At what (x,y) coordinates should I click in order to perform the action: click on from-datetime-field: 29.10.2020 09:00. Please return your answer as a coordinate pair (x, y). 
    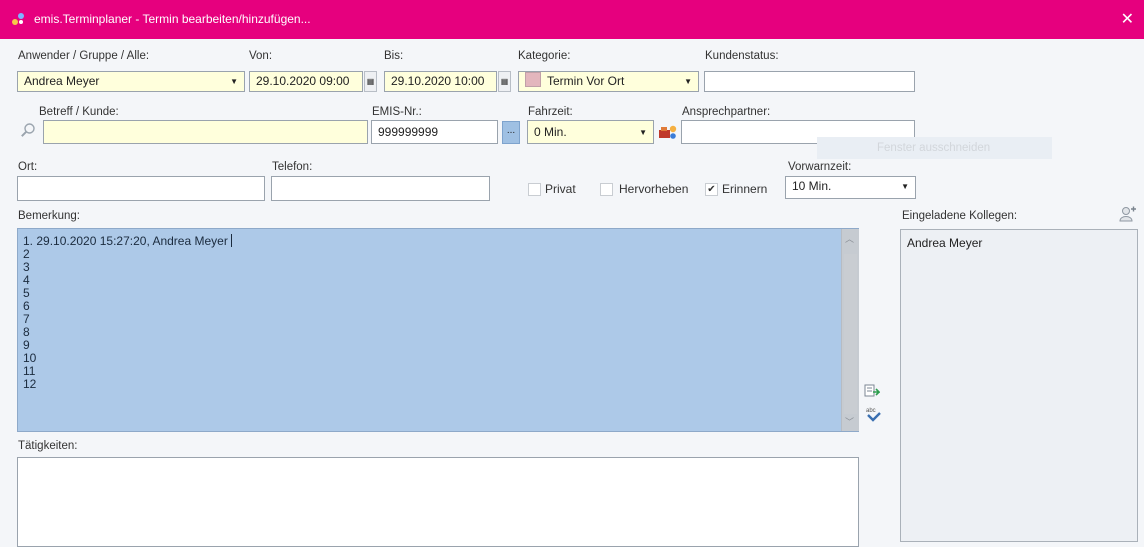
    Looking at the image, I should click on (306, 81).